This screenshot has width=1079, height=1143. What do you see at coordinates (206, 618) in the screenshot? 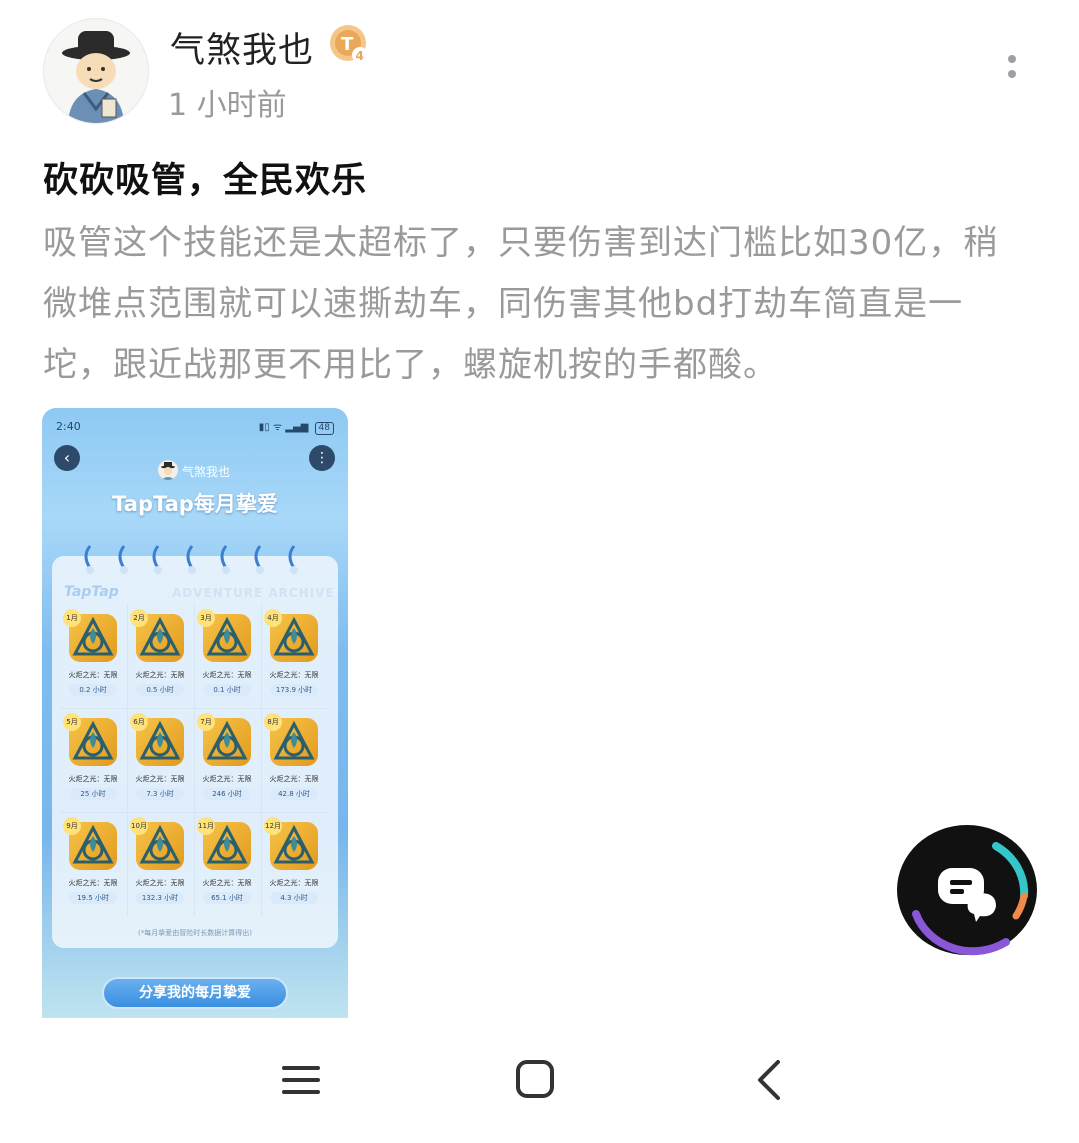
I see `month-label: 3月` at bounding box center [206, 618].